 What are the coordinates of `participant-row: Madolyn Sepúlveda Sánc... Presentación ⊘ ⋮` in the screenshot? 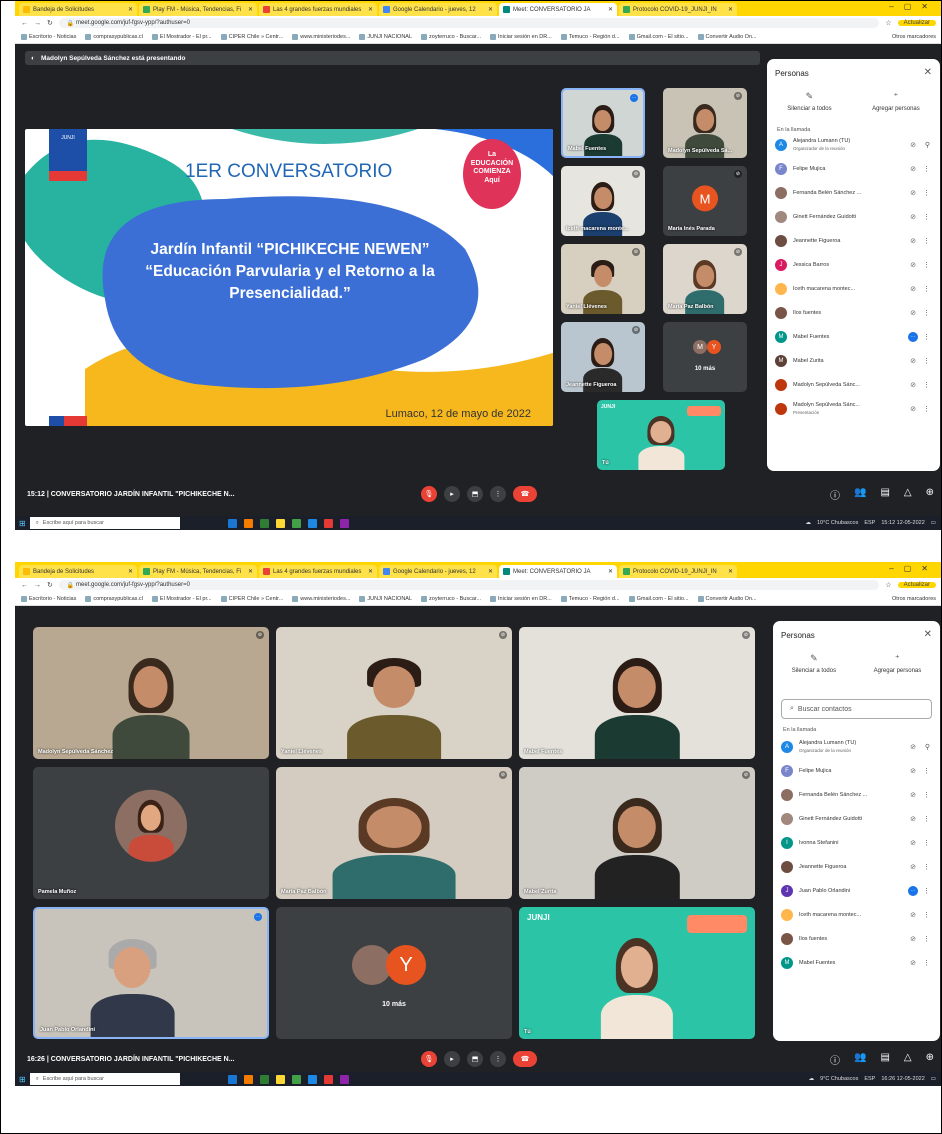 It's located at (853, 409).